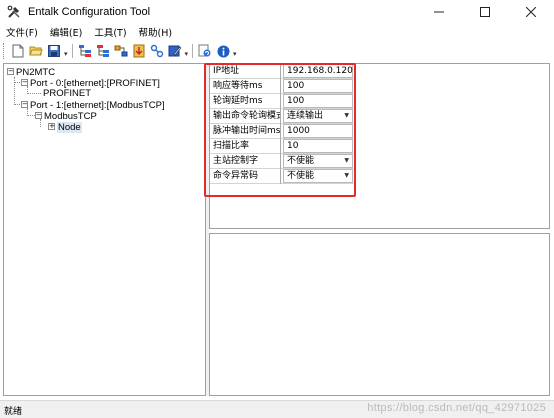 The width and height of the screenshot is (554, 418). What do you see at coordinates (318, 161) in the screenshot?
I see `master-control-select: 不使能 ▼` at bounding box center [318, 161].